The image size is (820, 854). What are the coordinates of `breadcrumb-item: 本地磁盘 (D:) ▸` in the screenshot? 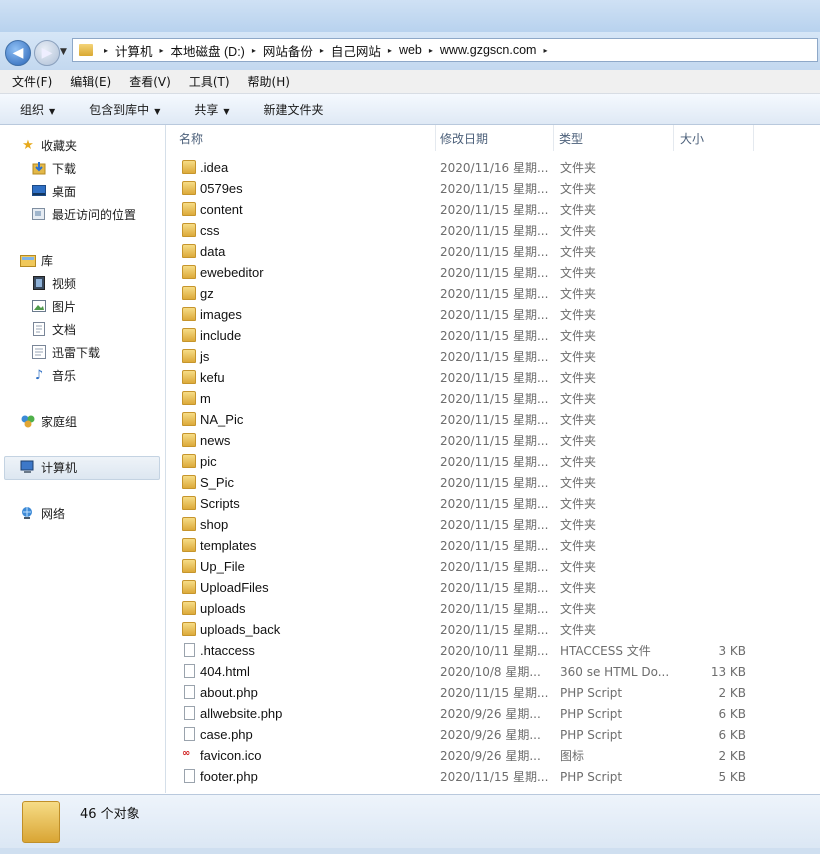 It's located at (217, 50).